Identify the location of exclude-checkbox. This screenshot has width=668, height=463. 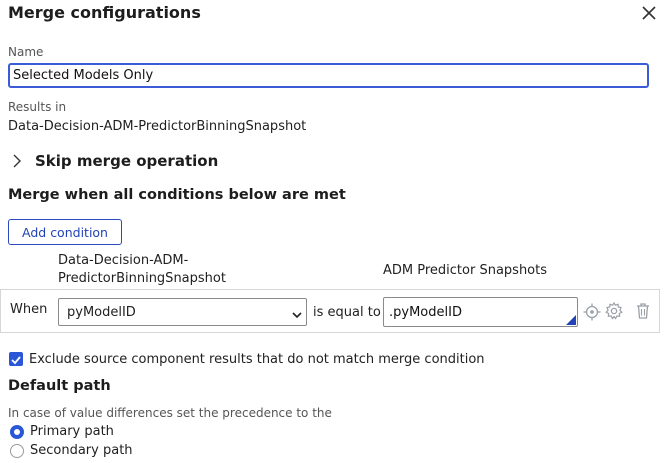
(16, 359).